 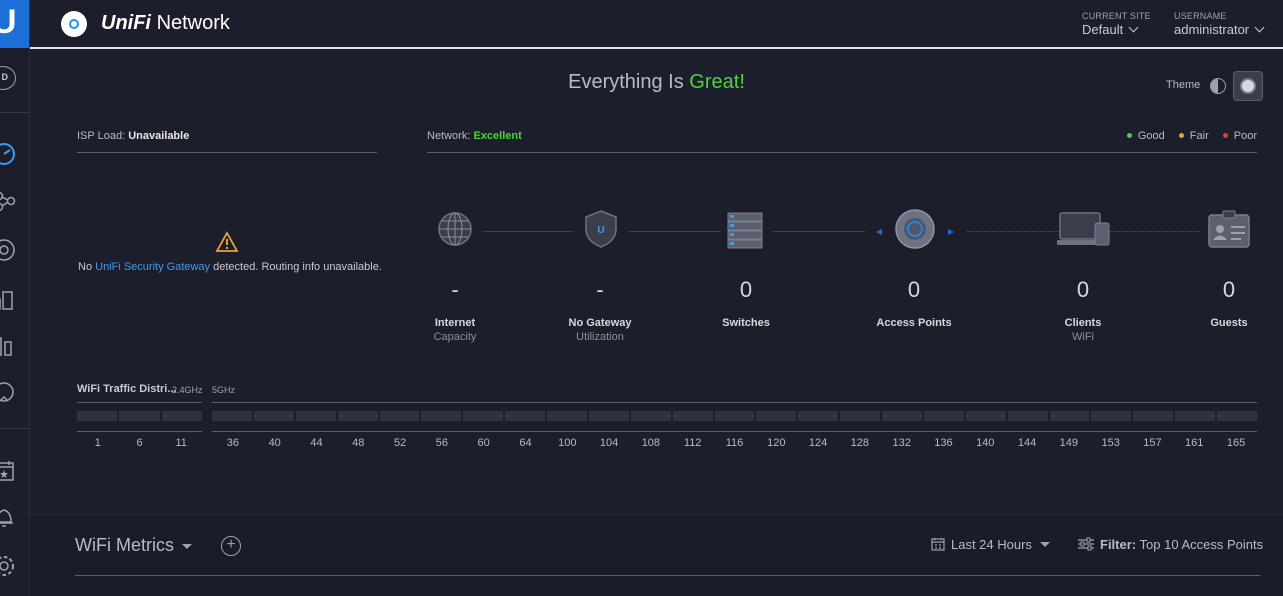 What do you see at coordinates (441, 443) in the screenshot?
I see `channel-number: 56` at bounding box center [441, 443].